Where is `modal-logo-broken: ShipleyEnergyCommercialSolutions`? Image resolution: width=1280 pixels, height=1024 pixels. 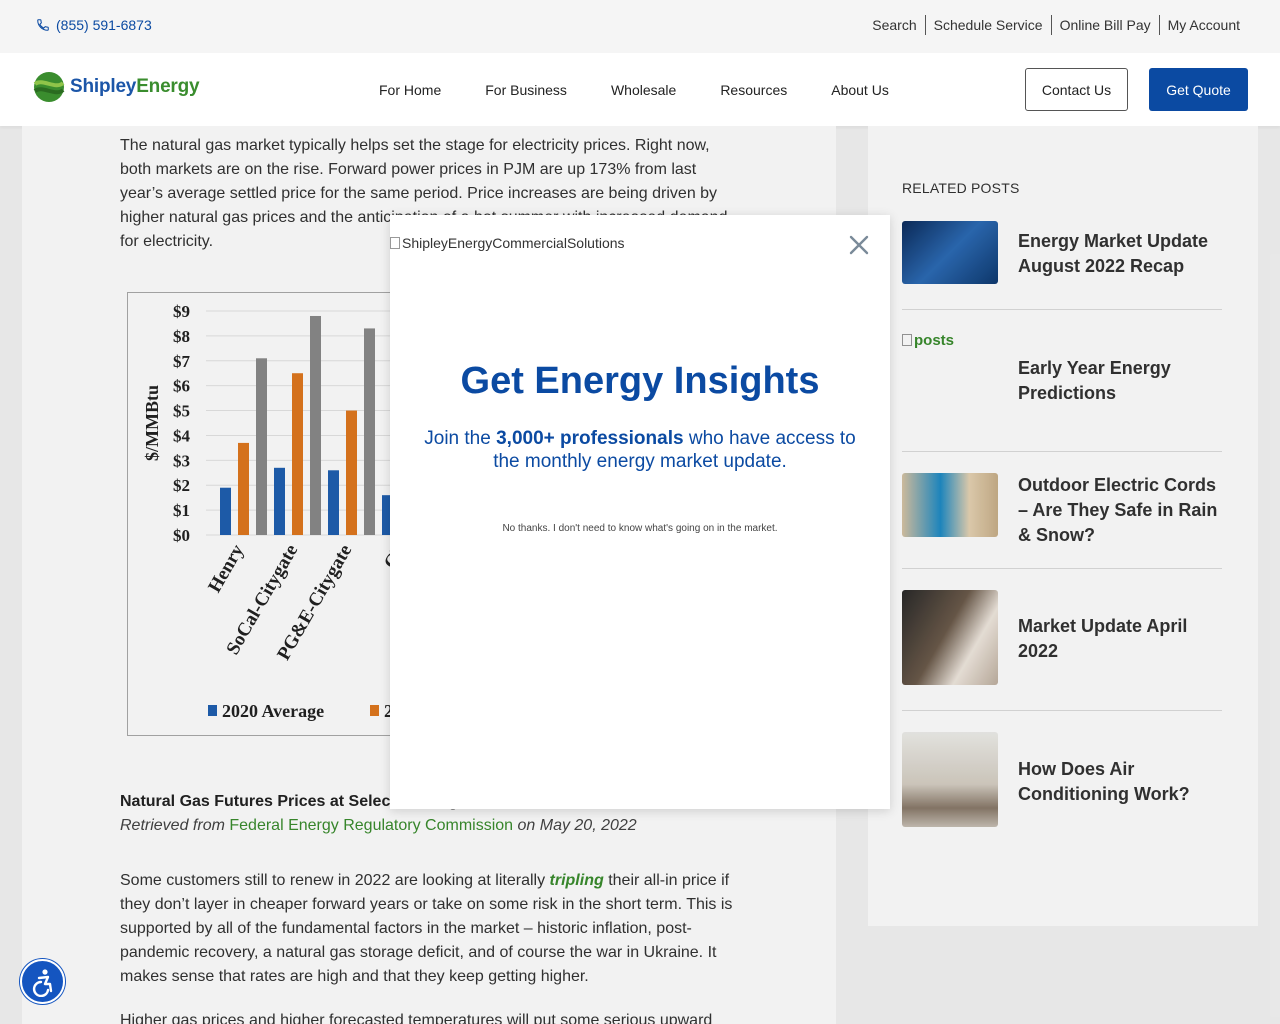
modal-logo-broken: ShipleyEnergyCommercialSolutions is located at coordinates (507, 243).